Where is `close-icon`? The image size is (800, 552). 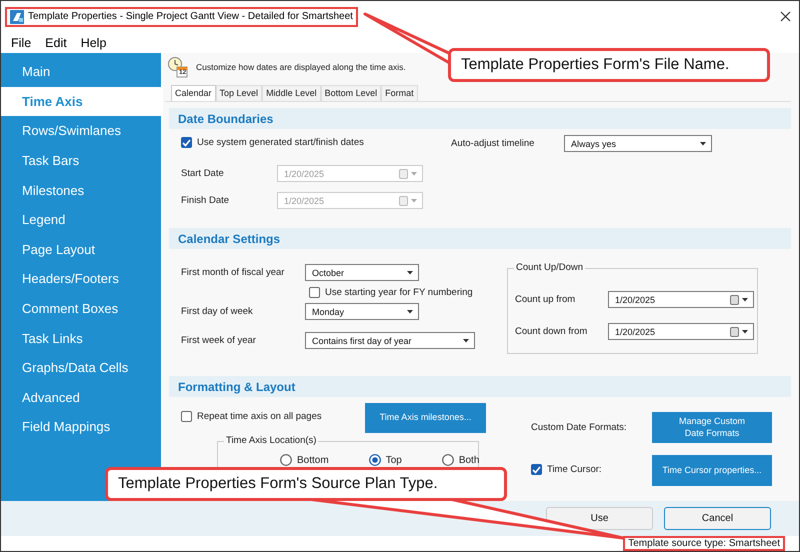
close-icon is located at coordinates (785, 16).